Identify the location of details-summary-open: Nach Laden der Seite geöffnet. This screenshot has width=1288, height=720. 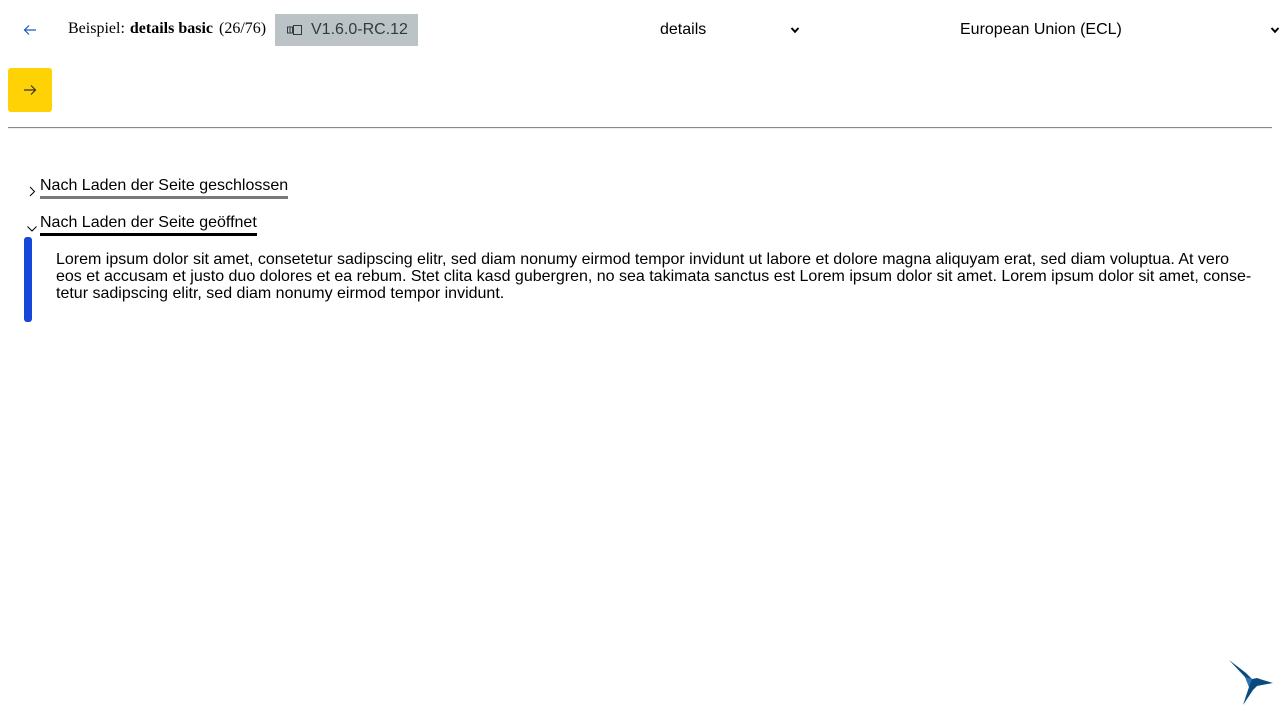
(141, 224).